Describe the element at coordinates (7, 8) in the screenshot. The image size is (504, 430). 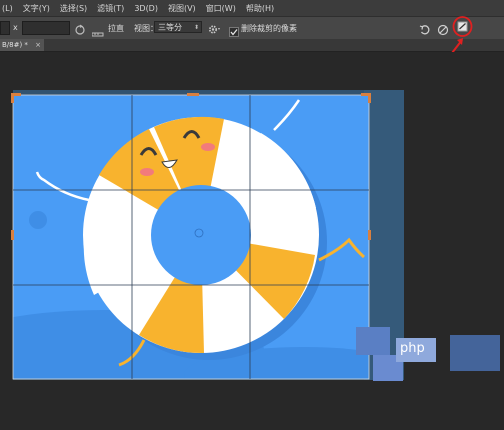
I see `menu-item-layer: (L)` at that location.